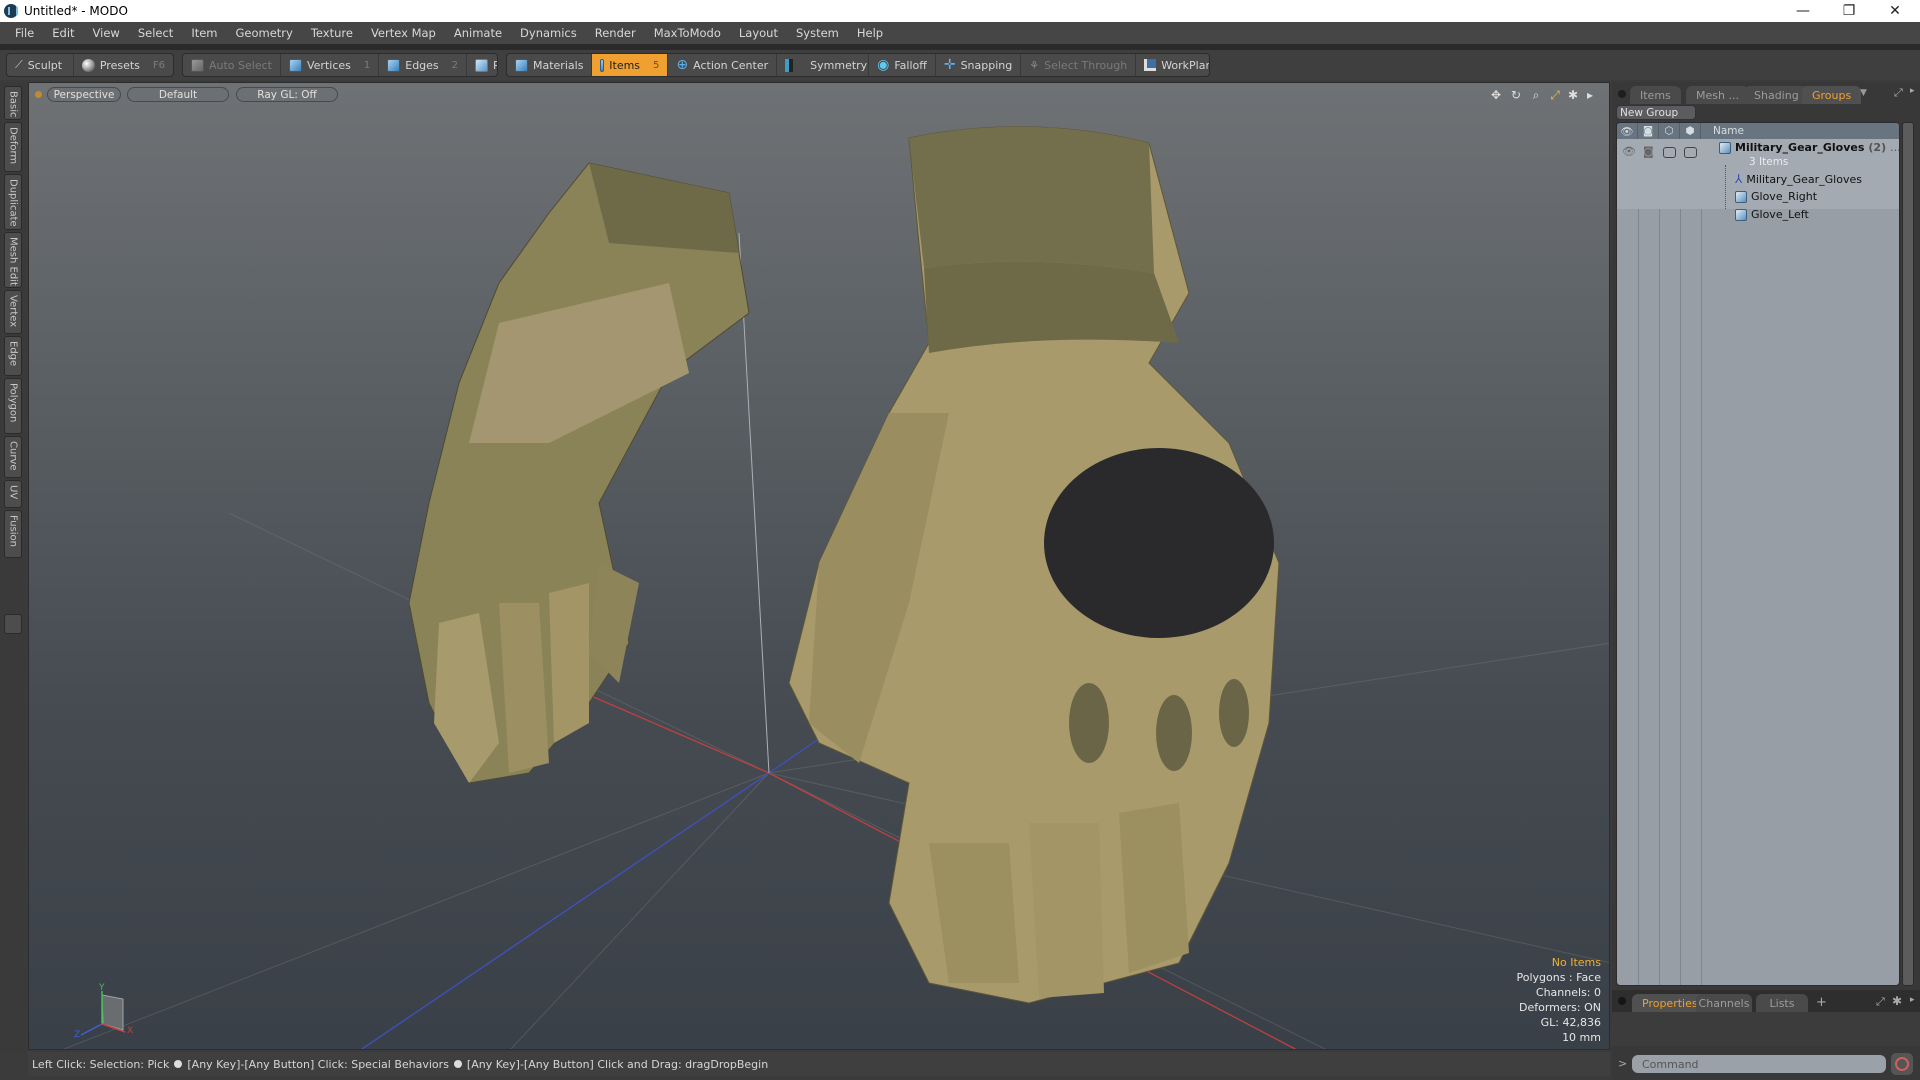 The height and width of the screenshot is (1080, 1920). Describe the element at coordinates (1776, 95) in the screenshot. I see `tab-shading: Shading` at that location.